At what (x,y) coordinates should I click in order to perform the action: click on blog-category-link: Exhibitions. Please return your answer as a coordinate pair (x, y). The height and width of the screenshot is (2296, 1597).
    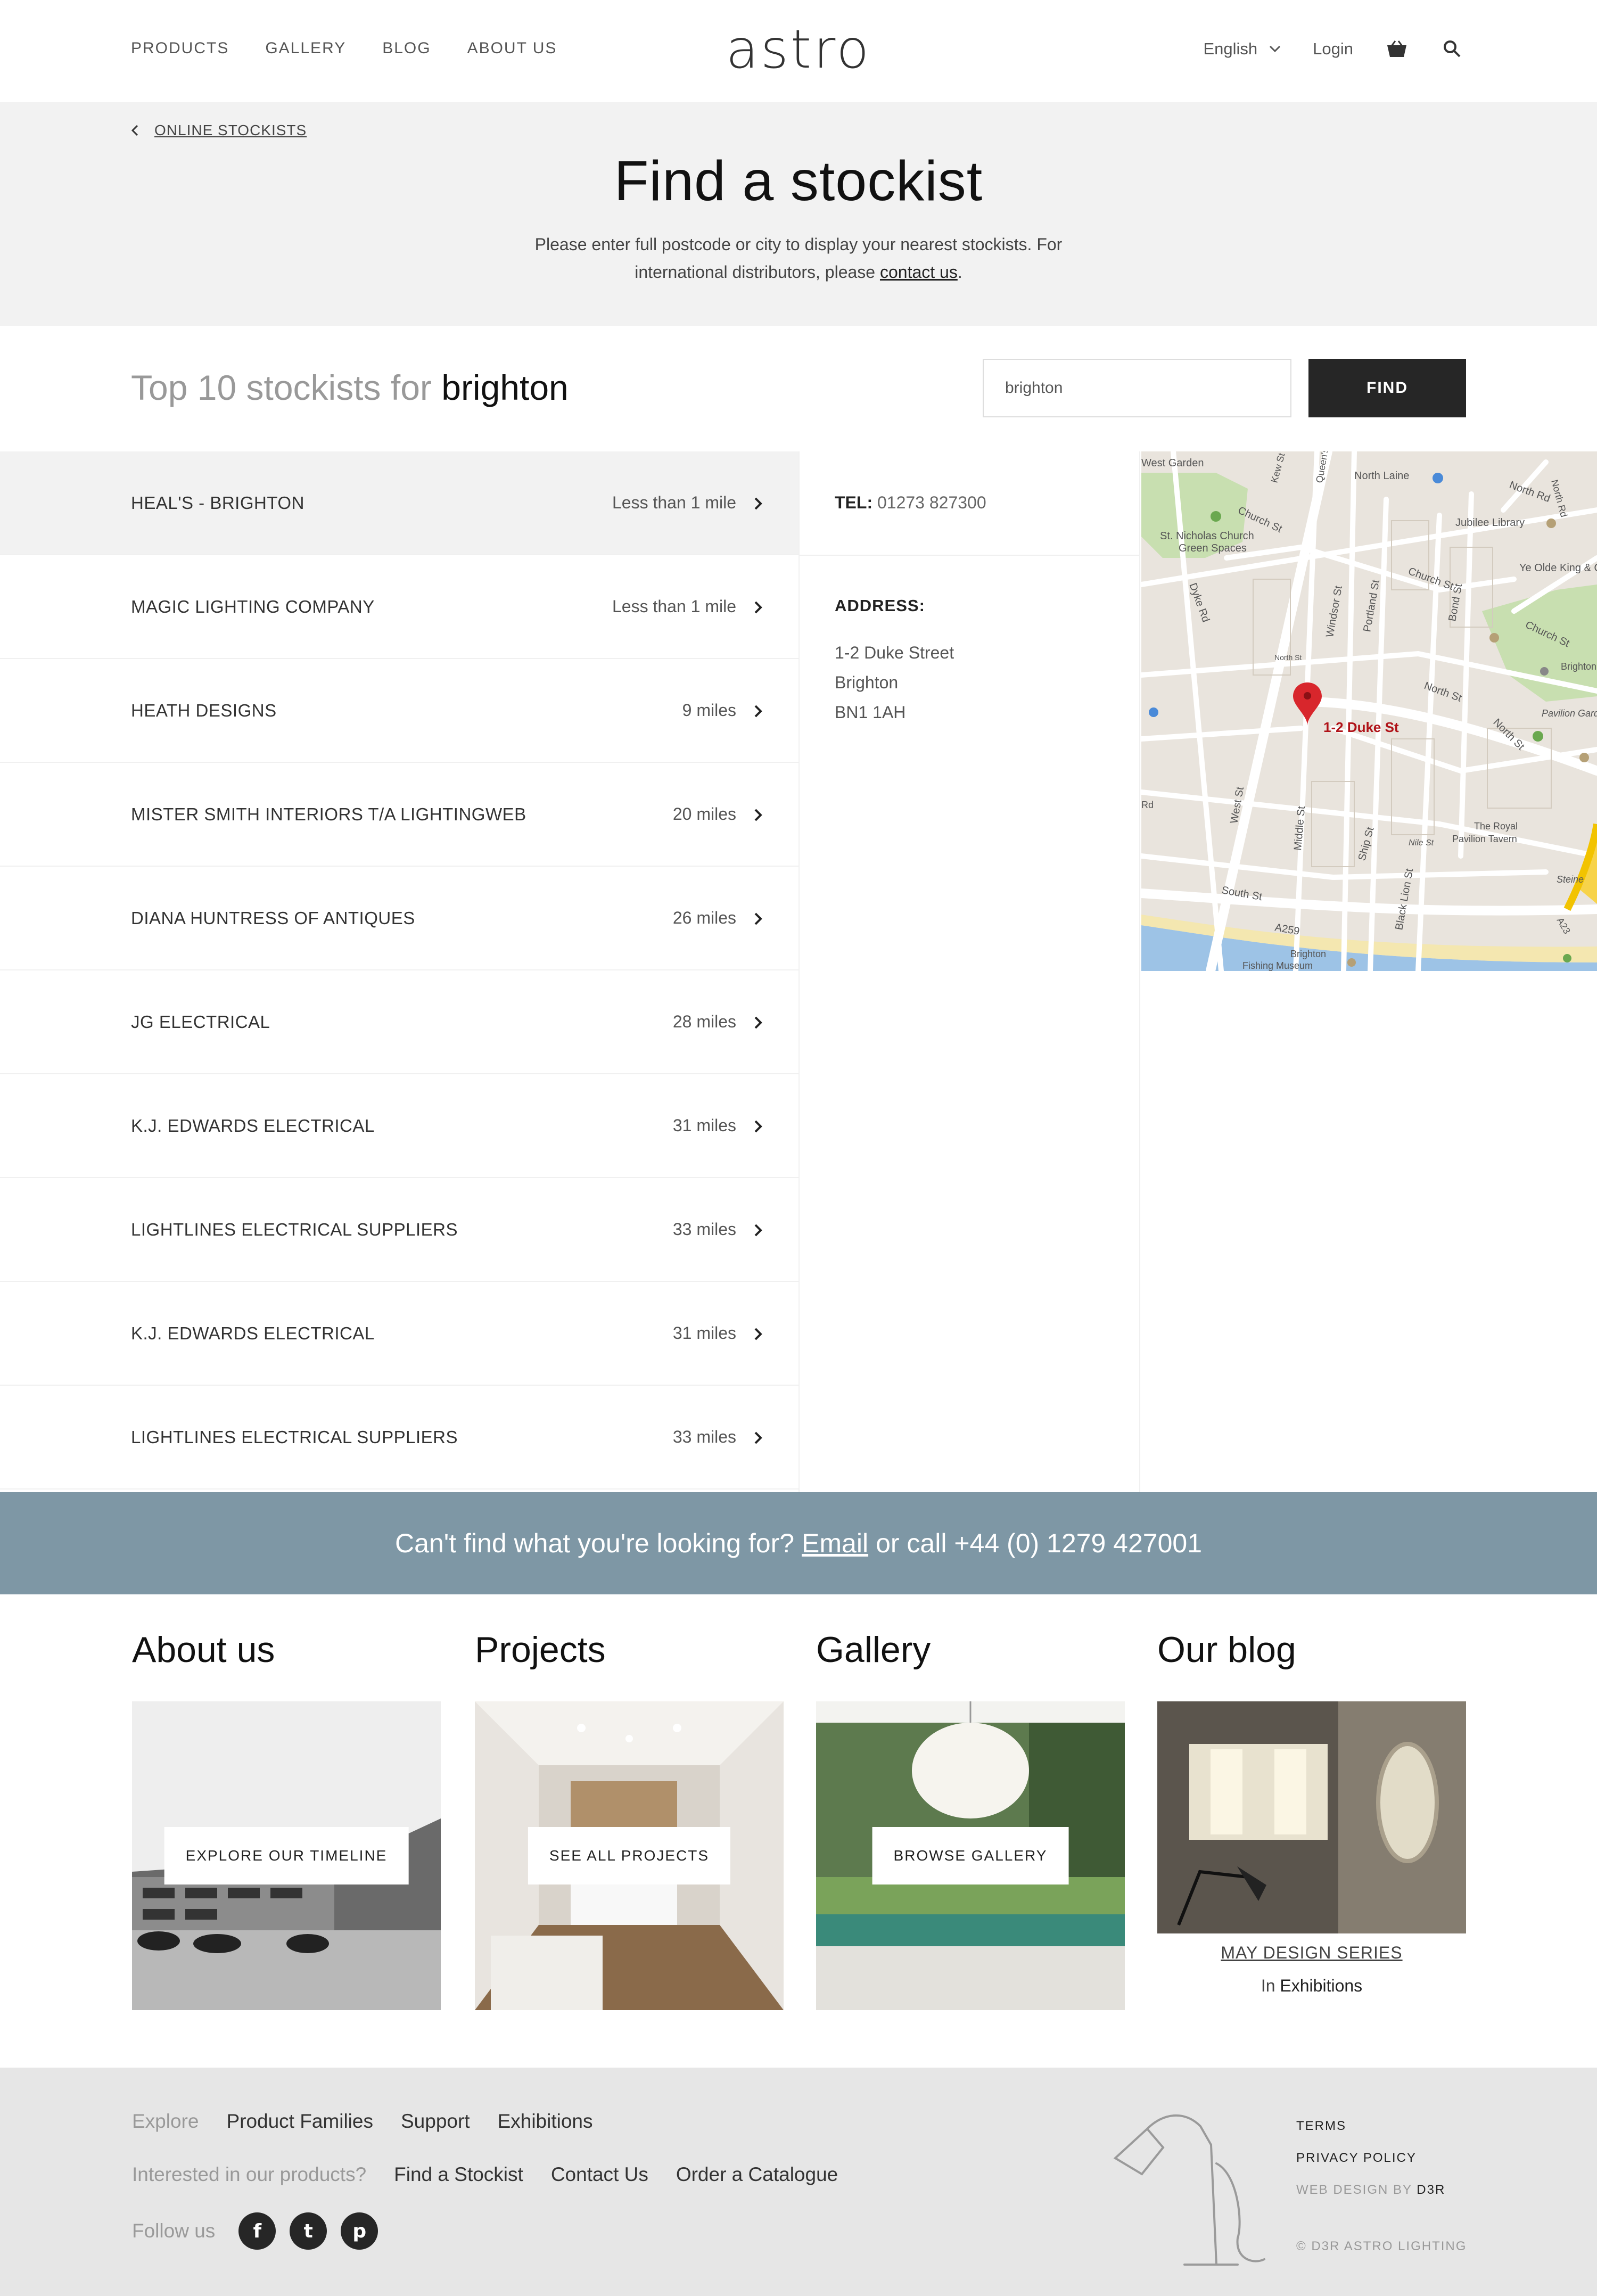
    Looking at the image, I should click on (1321, 1985).